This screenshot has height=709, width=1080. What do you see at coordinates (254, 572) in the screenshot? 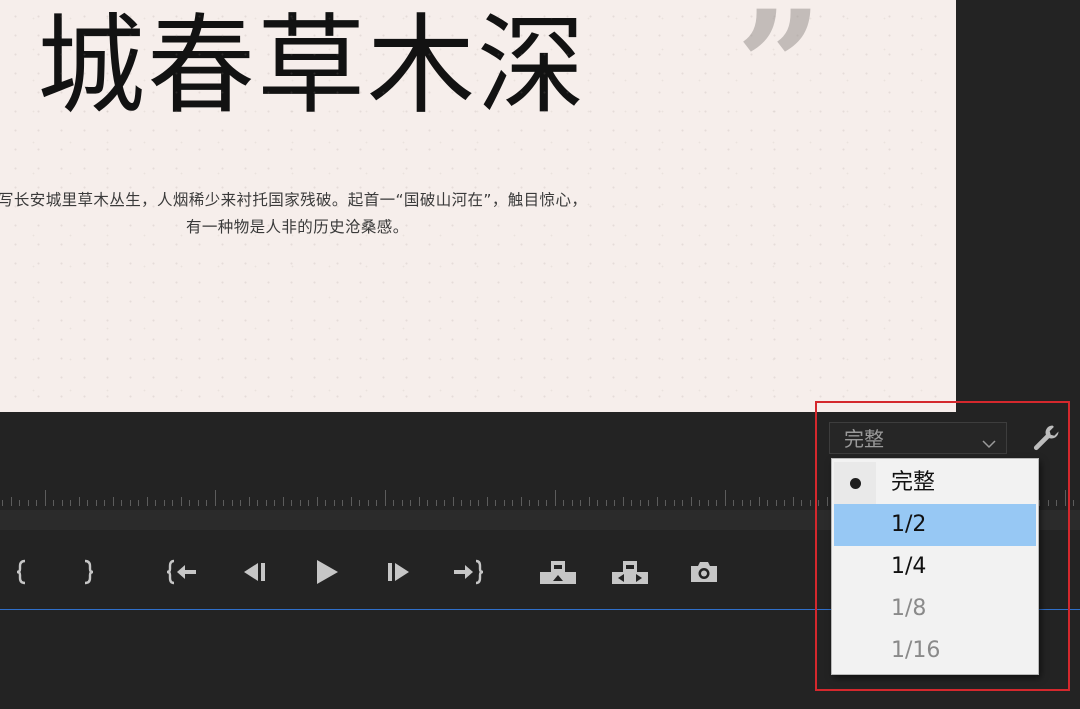
I see `step-back-button` at bounding box center [254, 572].